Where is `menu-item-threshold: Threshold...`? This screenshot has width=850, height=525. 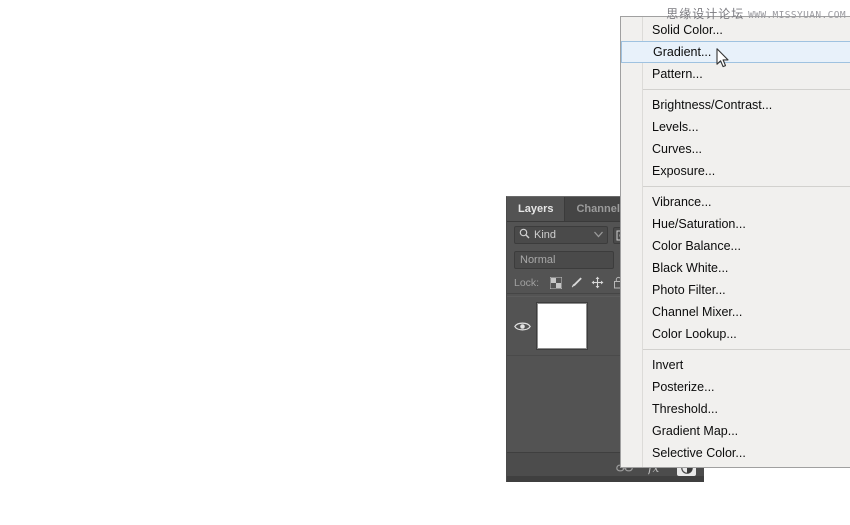 menu-item-threshold: Threshold... is located at coordinates (735, 409).